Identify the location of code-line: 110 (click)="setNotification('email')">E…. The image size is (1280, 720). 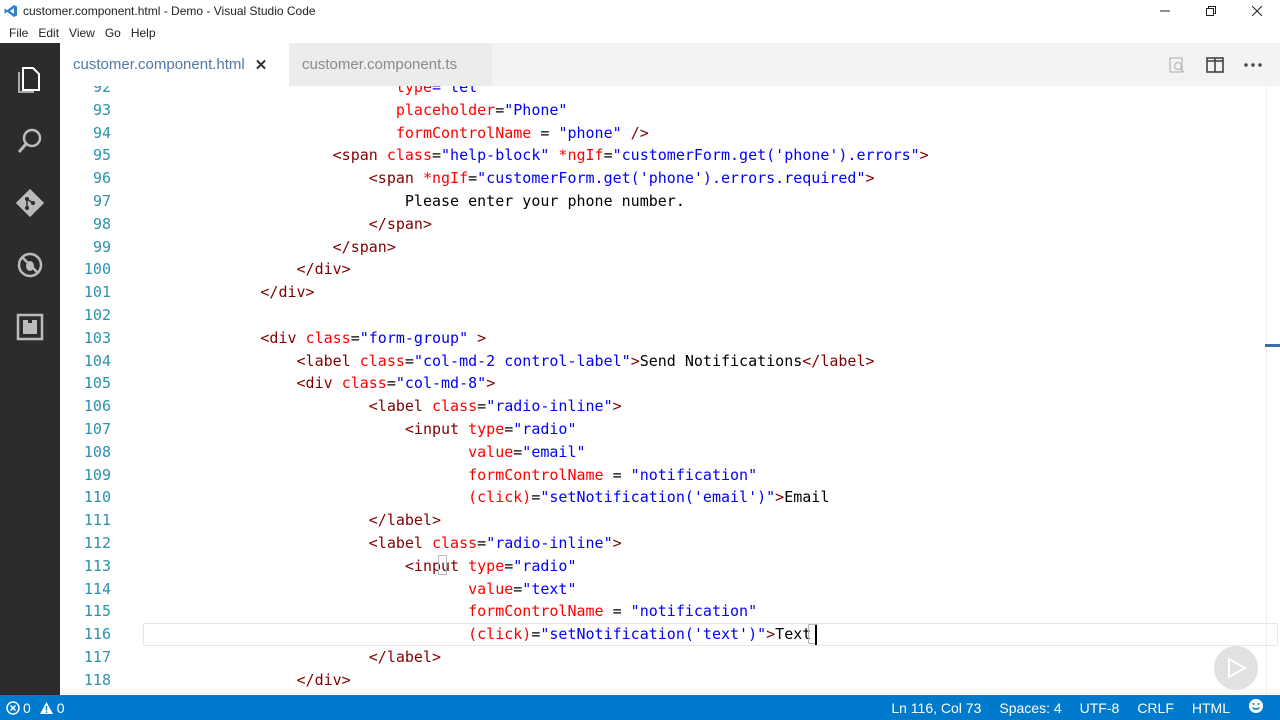
(670, 497).